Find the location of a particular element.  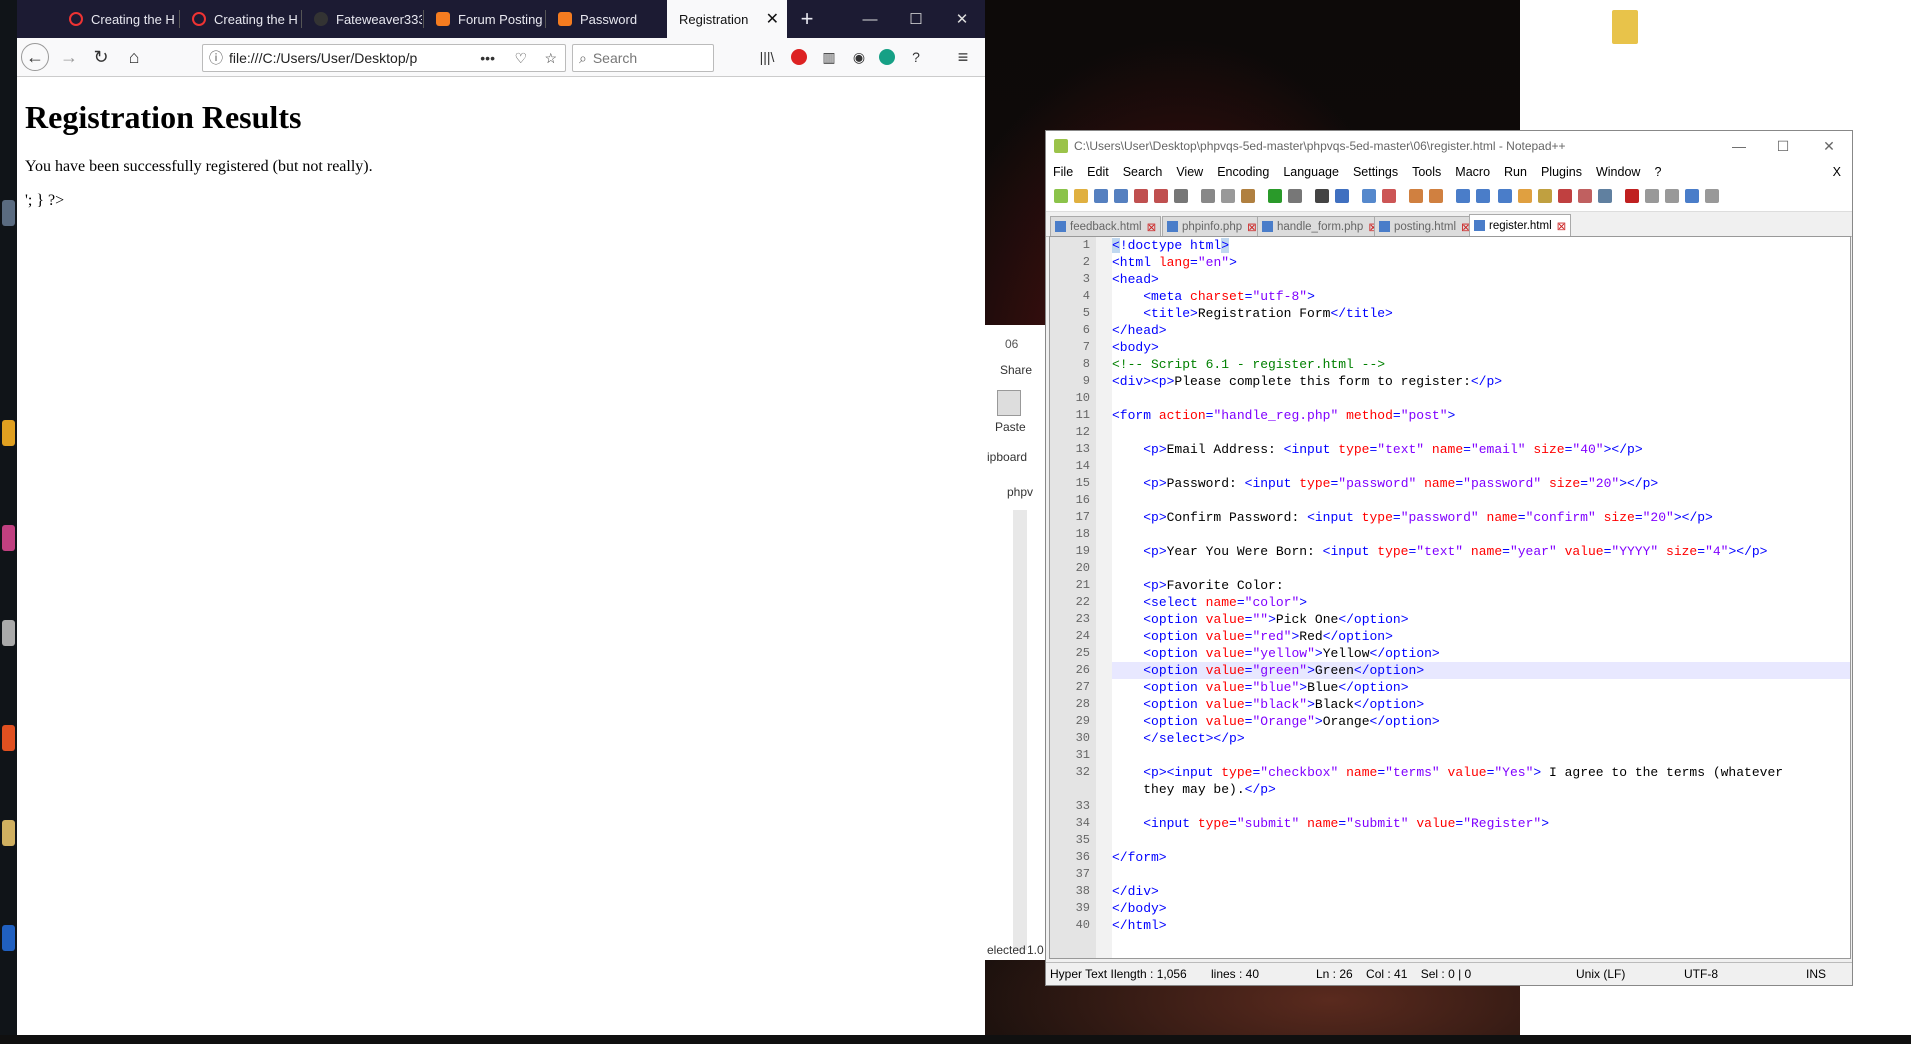

scrollbar is located at coordinates (1020, 730).